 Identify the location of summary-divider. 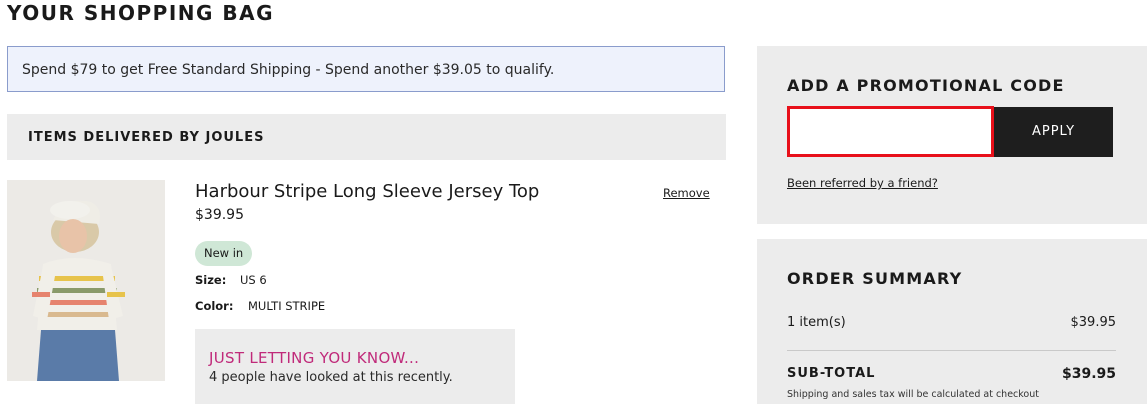
(951, 350).